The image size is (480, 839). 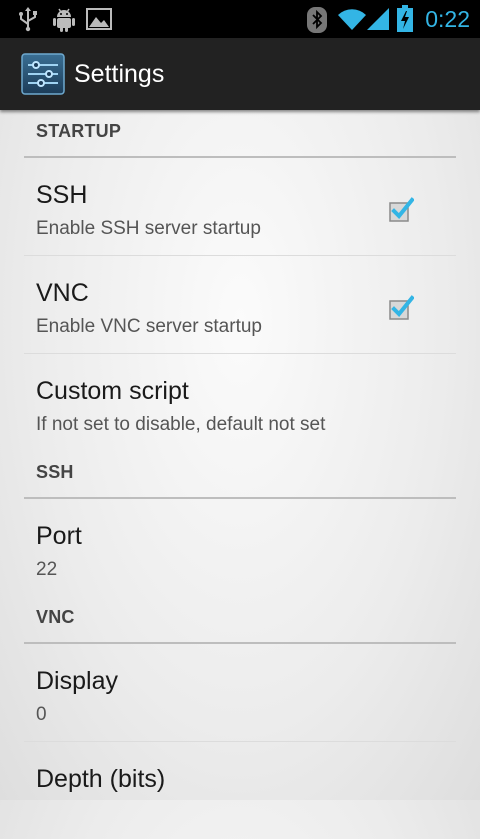 I want to click on category-header-startup: STARTUP, so click(x=240, y=134).